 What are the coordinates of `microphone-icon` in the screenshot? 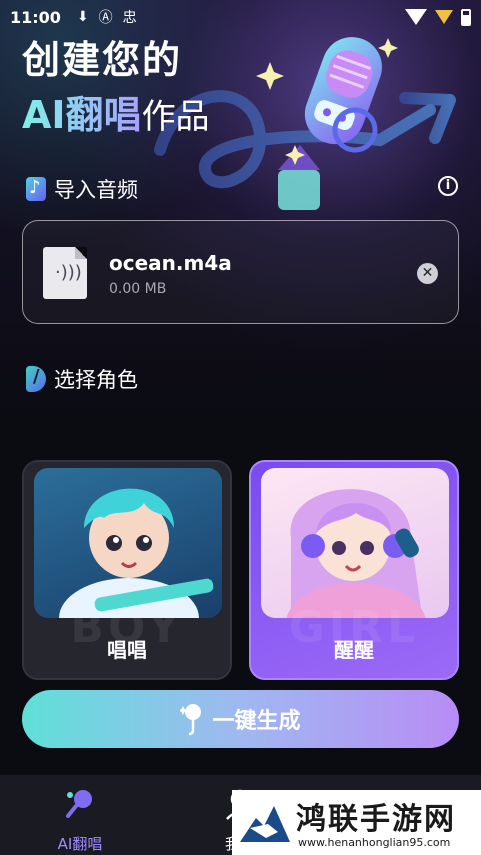 It's located at (191, 720).